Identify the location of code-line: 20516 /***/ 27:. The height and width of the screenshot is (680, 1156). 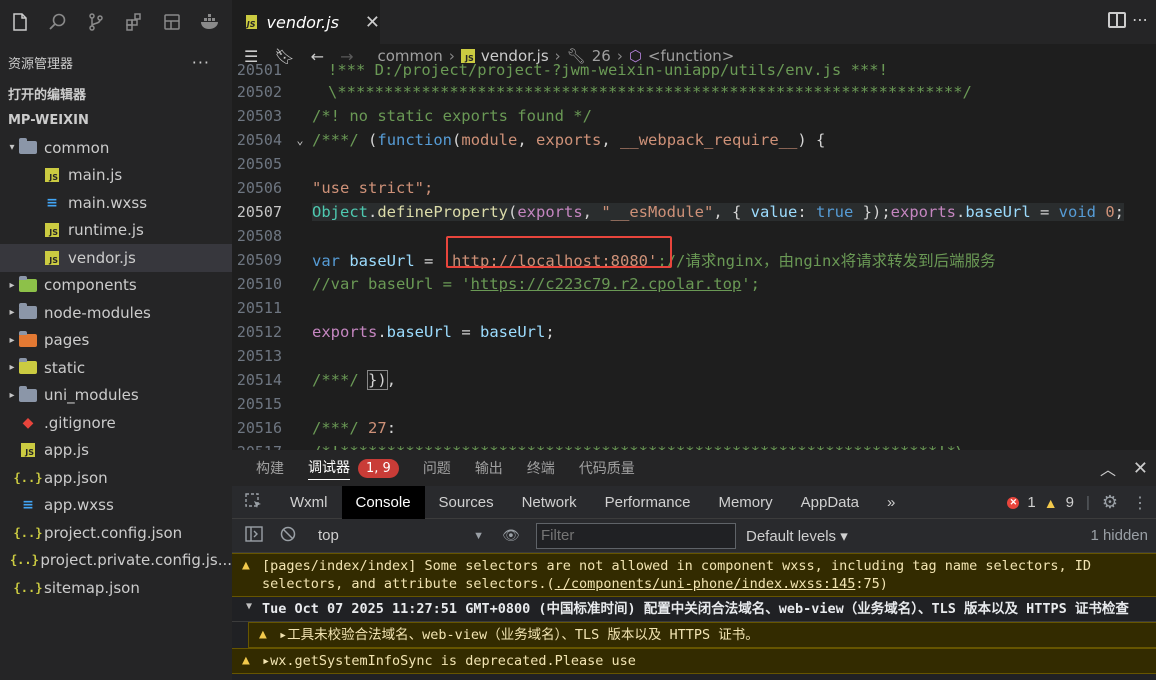
(694, 428).